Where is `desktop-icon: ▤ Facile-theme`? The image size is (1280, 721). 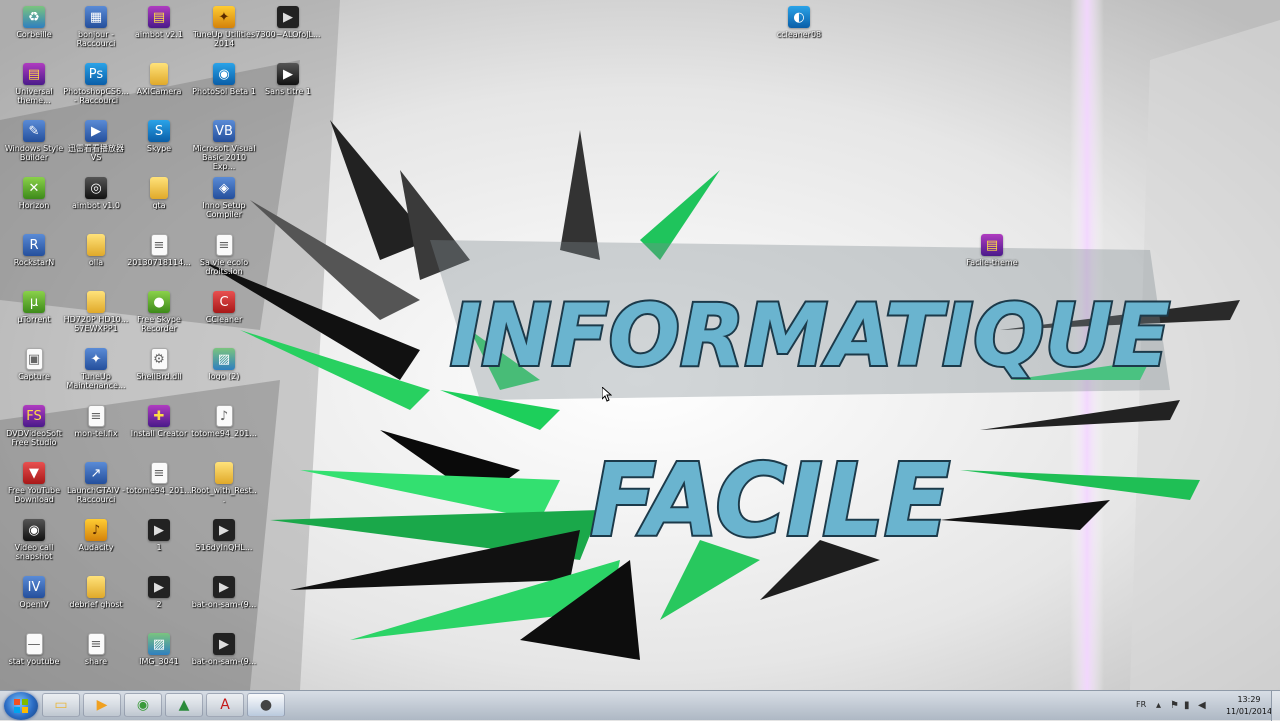 desktop-icon: ▤ Facile-theme is located at coordinates (992, 260).